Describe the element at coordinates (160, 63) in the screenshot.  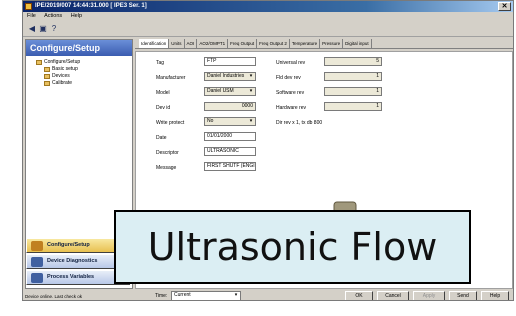
I see `field-label: Tag` at that location.